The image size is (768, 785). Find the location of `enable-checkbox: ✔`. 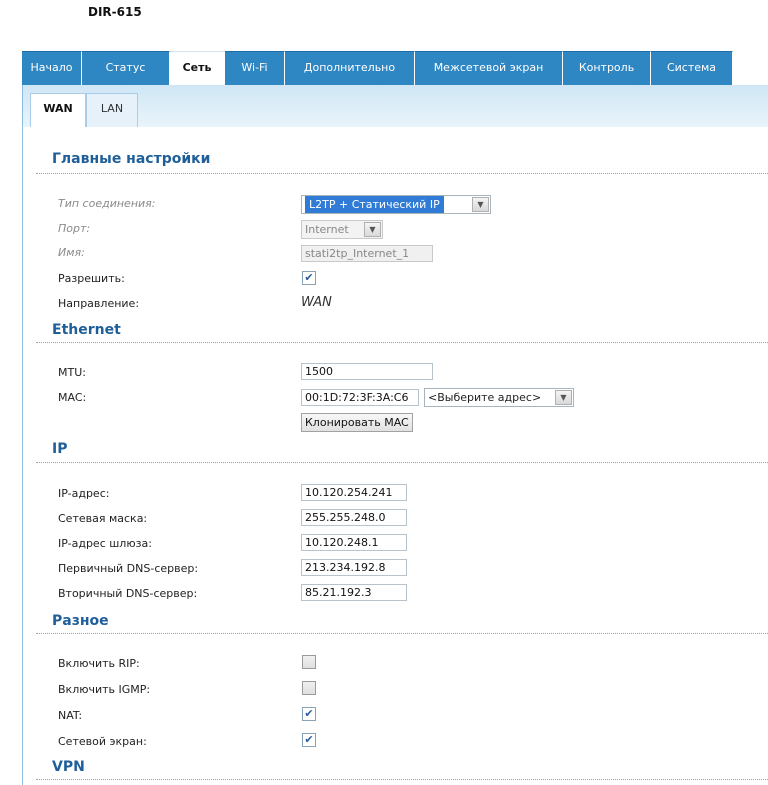

enable-checkbox: ✔ is located at coordinates (309, 278).